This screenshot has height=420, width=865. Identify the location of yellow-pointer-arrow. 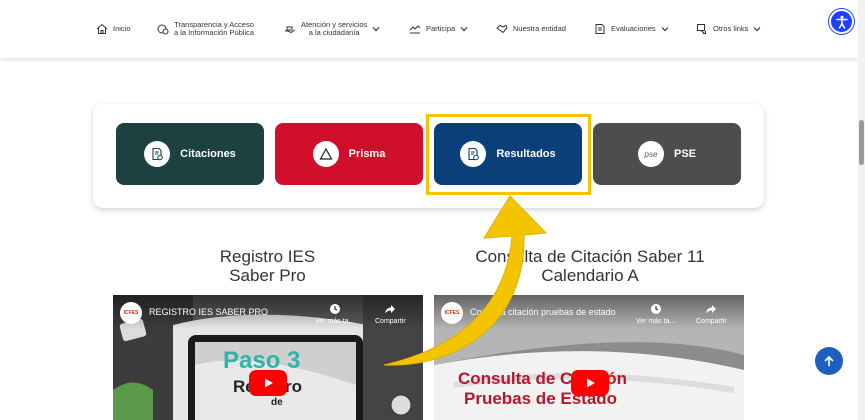
(465, 280).